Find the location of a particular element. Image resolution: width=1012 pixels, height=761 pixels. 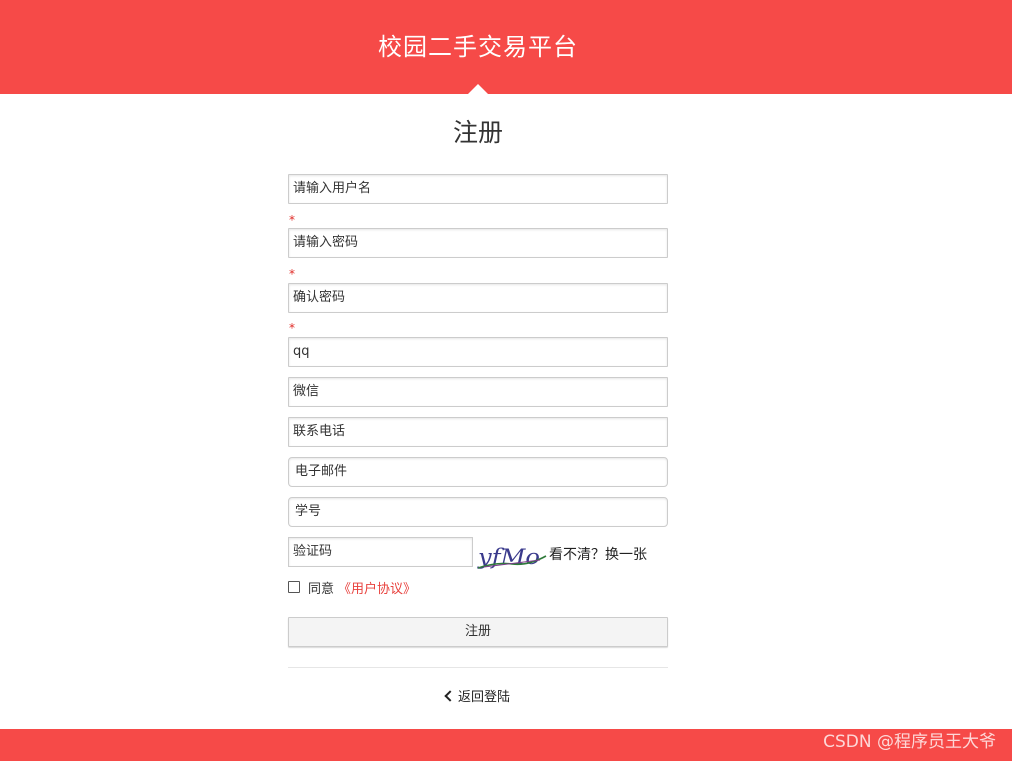

qq-input: qq is located at coordinates (478, 352).